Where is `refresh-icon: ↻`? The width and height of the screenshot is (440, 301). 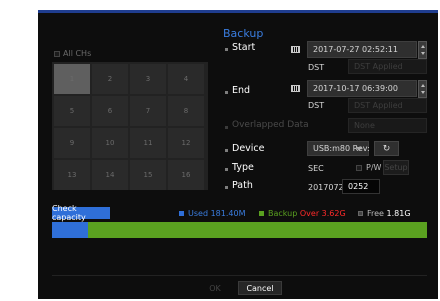 refresh-icon: ↻ is located at coordinates (386, 148).